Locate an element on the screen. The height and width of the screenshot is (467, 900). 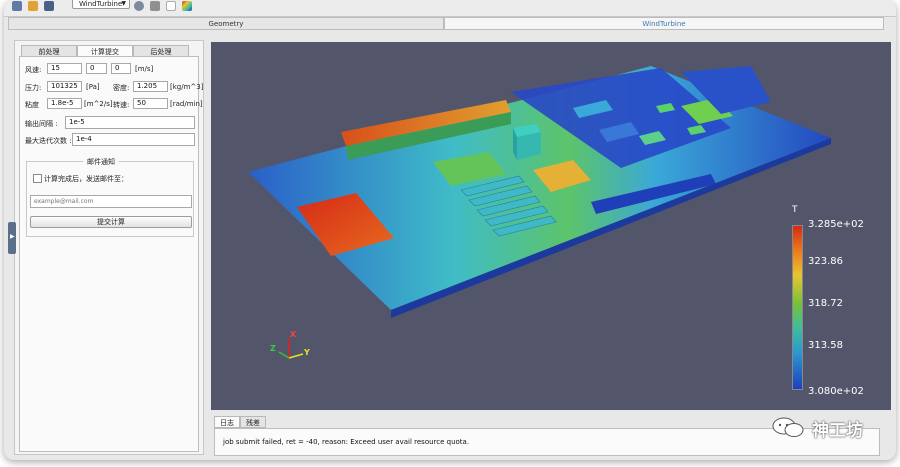
density-unit-label: [kg/m^3] is located at coordinates (187, 87).